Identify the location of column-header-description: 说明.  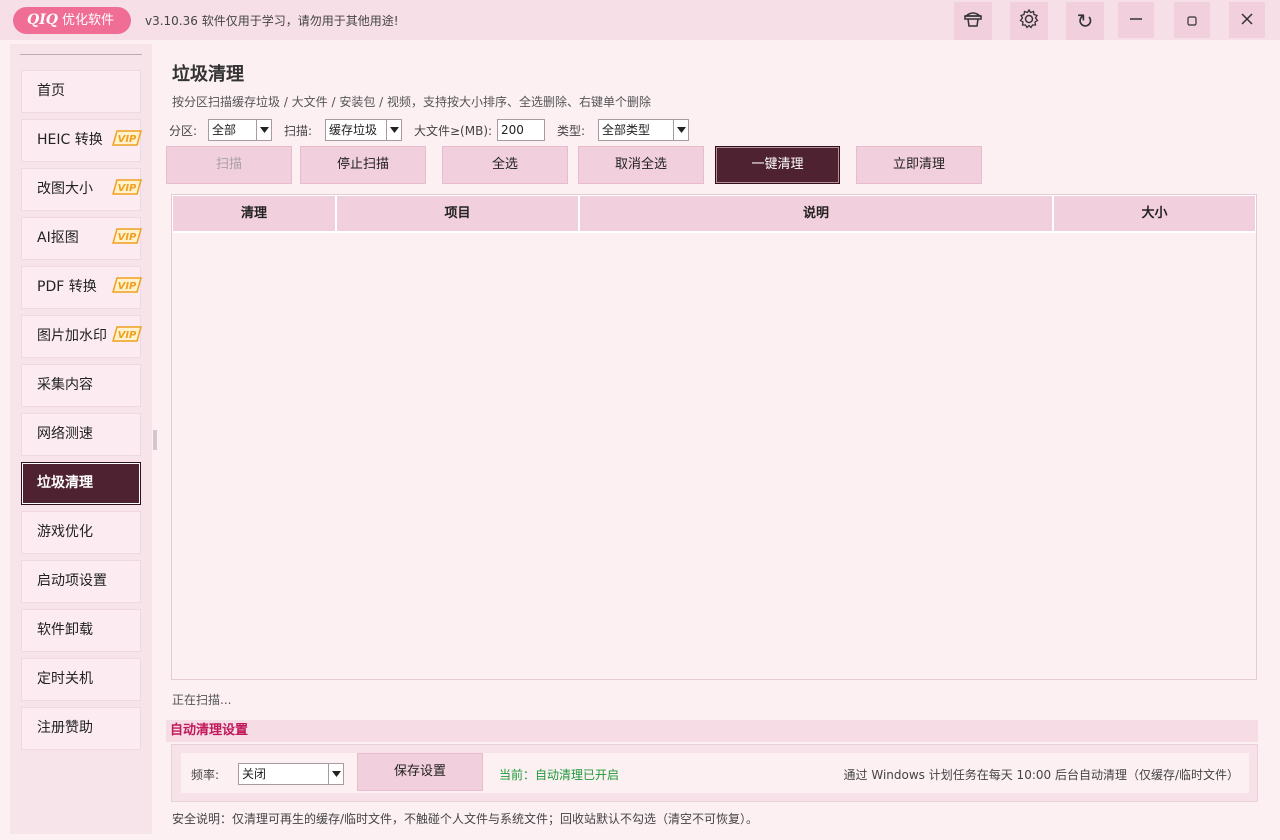
(816, 214).